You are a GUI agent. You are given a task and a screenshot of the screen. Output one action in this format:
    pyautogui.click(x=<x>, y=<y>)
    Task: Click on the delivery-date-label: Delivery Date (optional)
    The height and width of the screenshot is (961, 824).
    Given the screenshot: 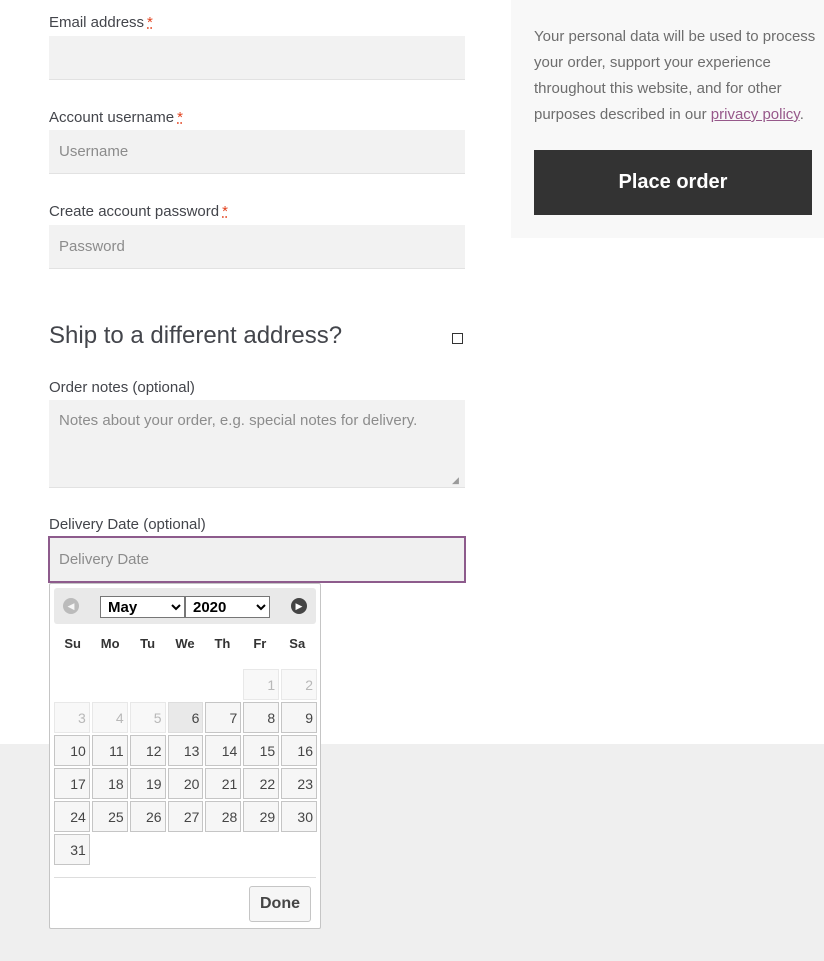 What is the action you would take?
    pyautogui.click(x=127, y=524)
    